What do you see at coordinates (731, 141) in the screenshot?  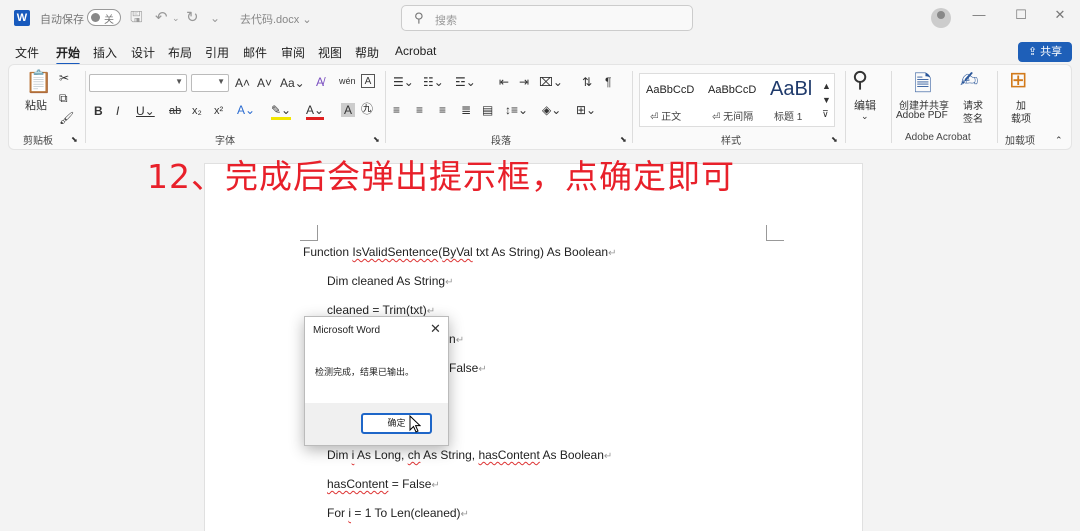 I see `styles-group-label: 样式` at bounding box center [731, 141].